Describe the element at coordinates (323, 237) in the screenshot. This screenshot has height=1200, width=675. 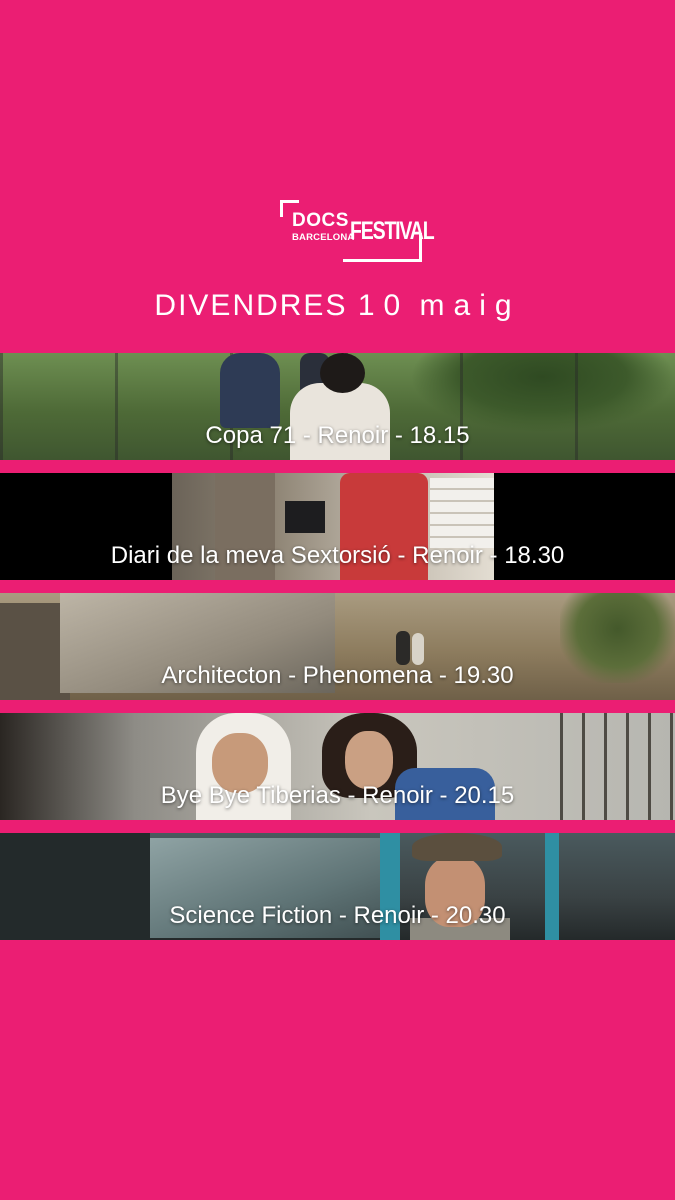
I see `logo-barcelona-text: BARCELONA` at that location.